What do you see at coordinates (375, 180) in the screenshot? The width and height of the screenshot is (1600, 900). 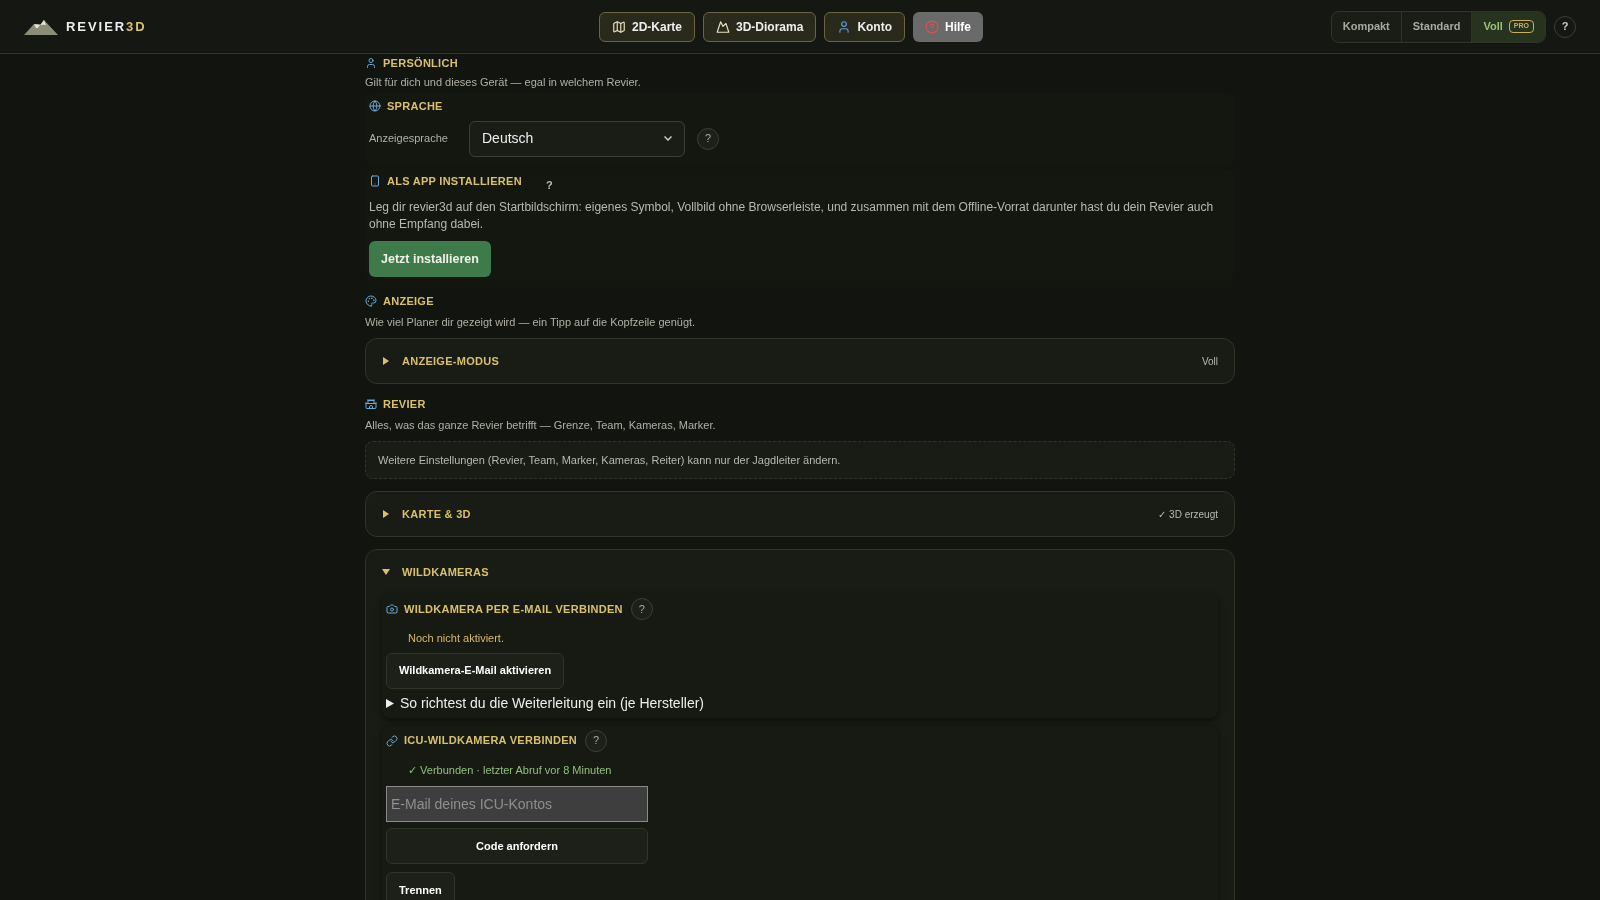 I see `phone-icon` at bounding box center [375, 180].